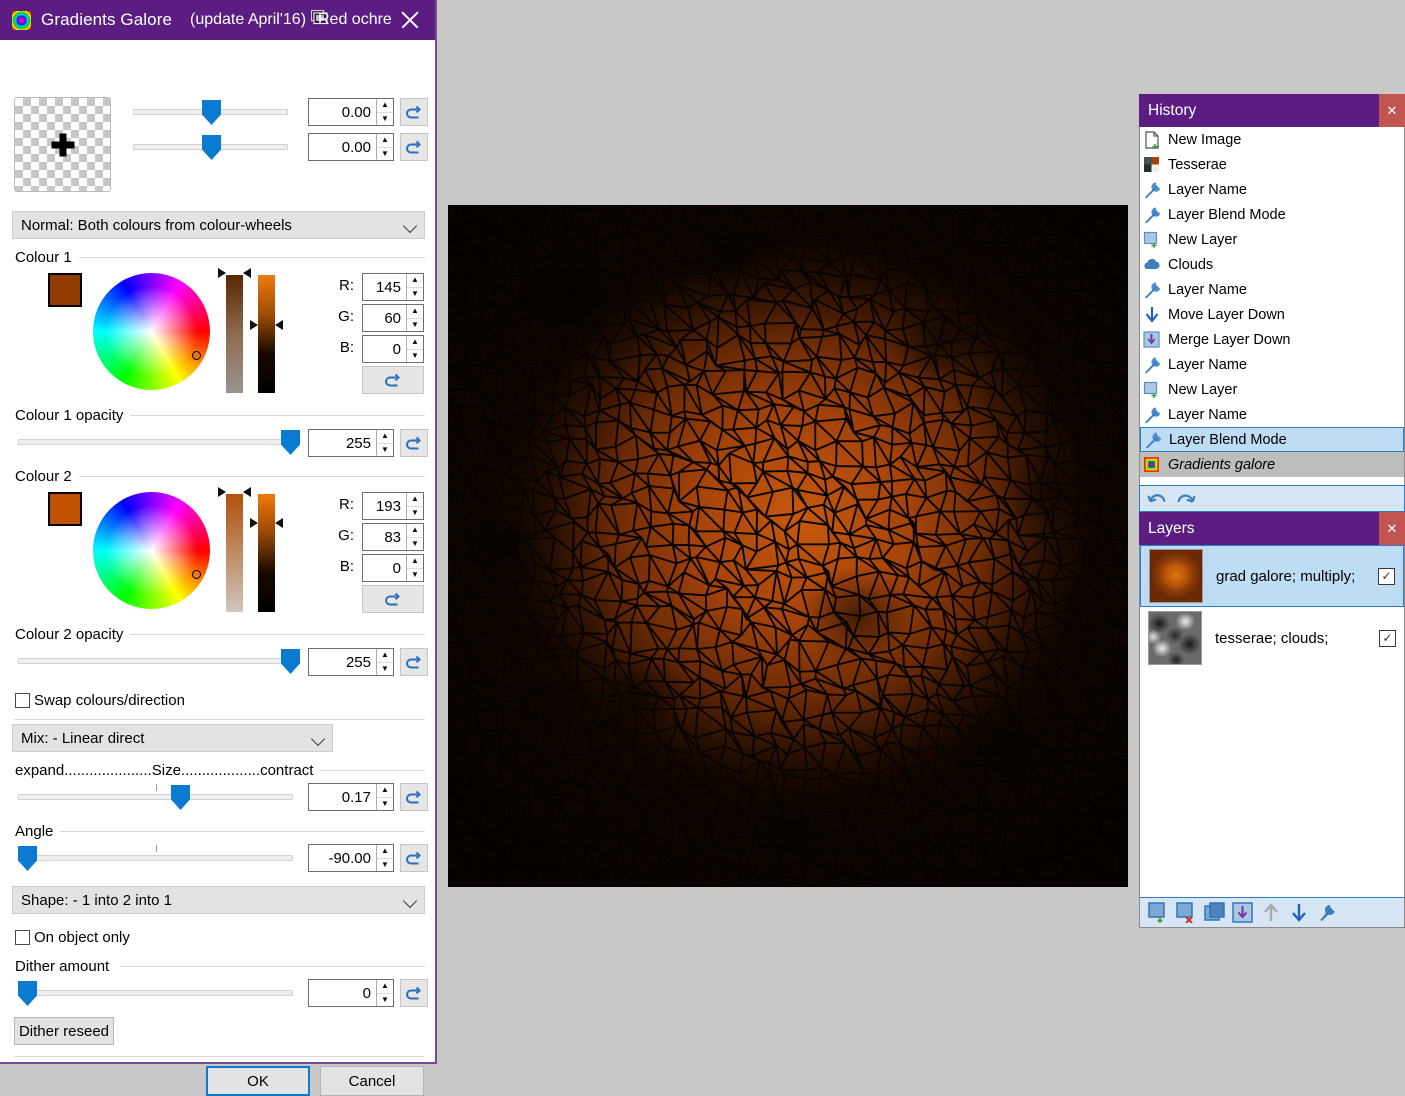  What do you see at coordinates (351, 112) in the screenshot?
I see `offset-x-spinner: 0.00 ▲ ▼` at bounding box center [351, 112].